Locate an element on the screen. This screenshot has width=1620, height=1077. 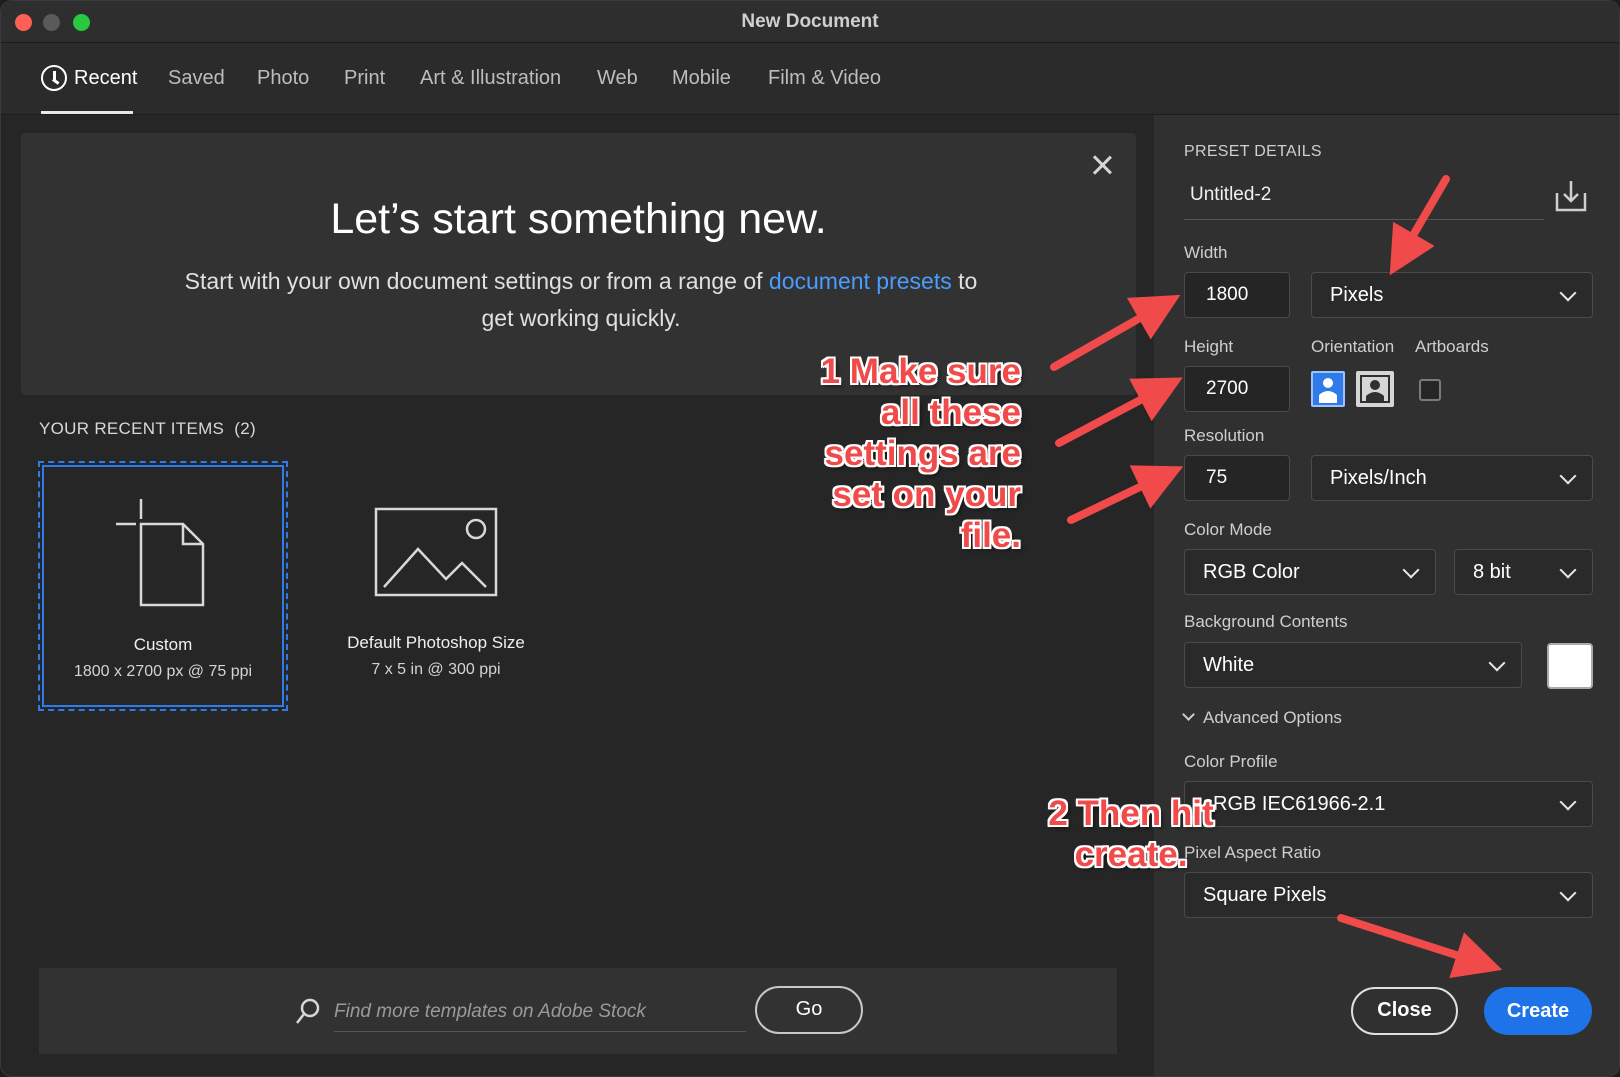
pixel-aspect-ratio-value: Square Pixels is located at coordinates (1265, 895).